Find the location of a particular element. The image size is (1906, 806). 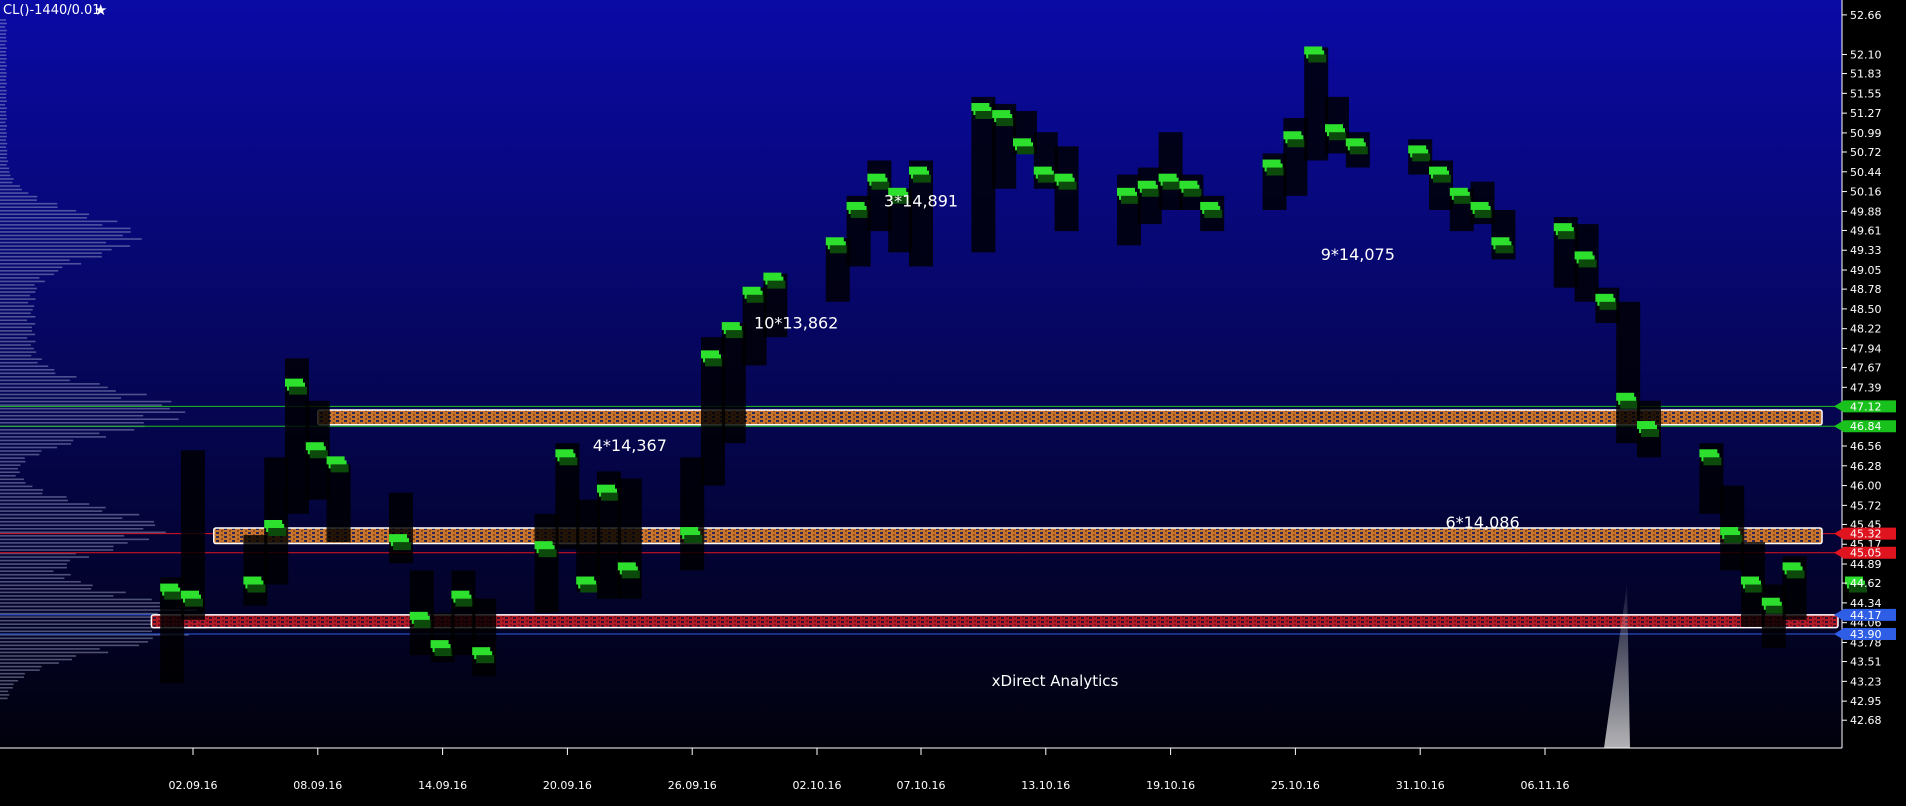

volume-annotation: 3*14,891 is located at coordinates (921, 200).